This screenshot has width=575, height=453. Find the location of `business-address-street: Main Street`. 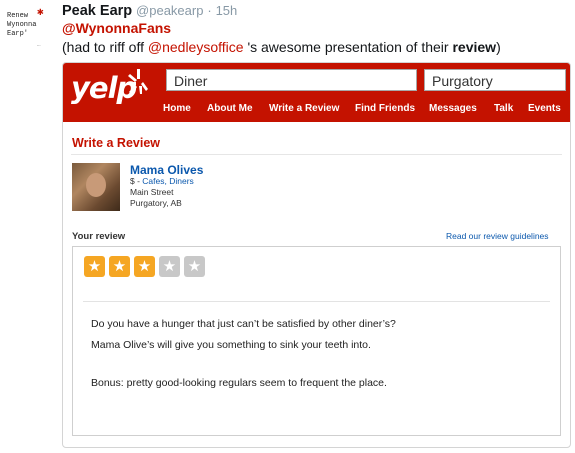

business-address-street: Main Street is located at coordinates (152, 192).